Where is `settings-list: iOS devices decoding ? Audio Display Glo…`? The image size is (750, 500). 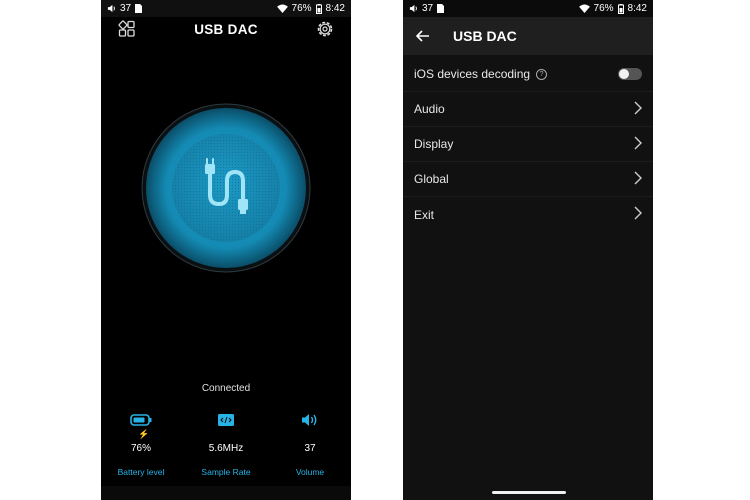
settings-list: iOS devices decoding ? Audio Display Glo… is located at coordinates (528, 144).